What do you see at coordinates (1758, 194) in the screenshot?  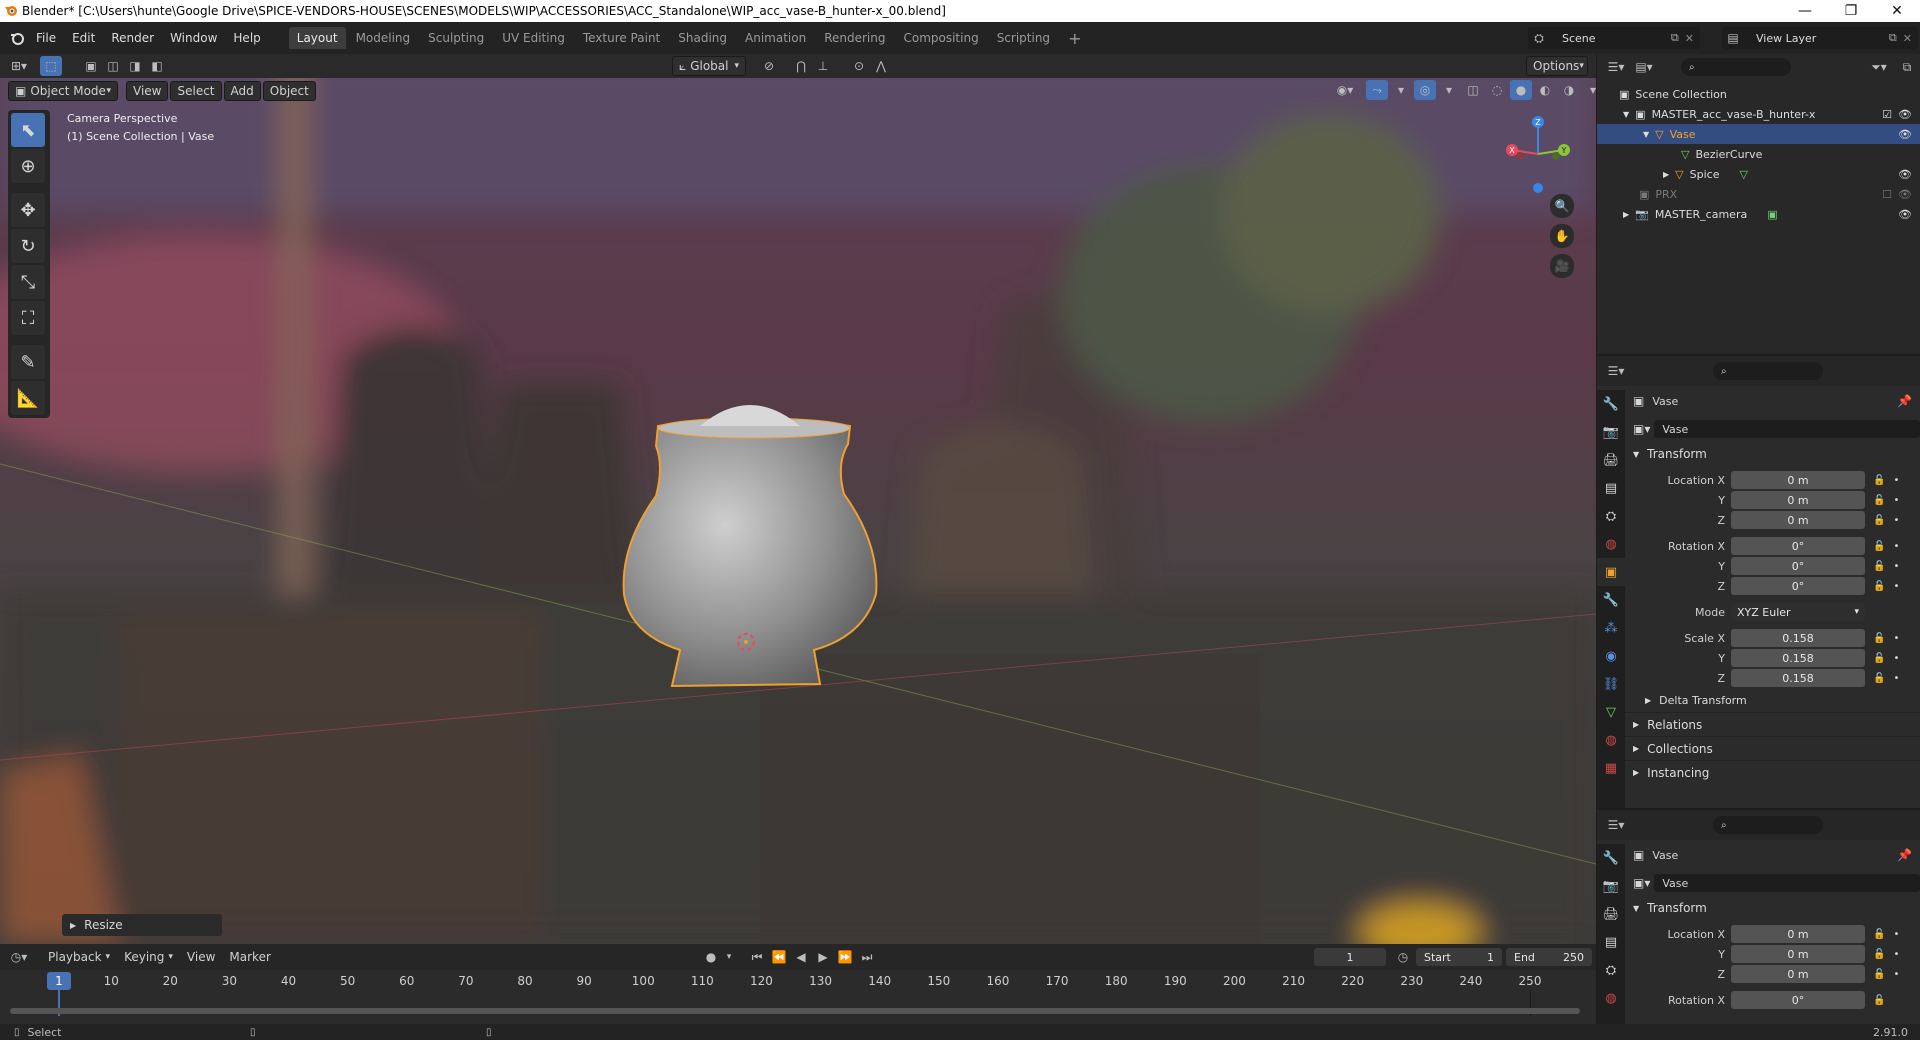 I see `list-item: ▣ PRX ☐ 👁` at bounding box center [1758, 194].